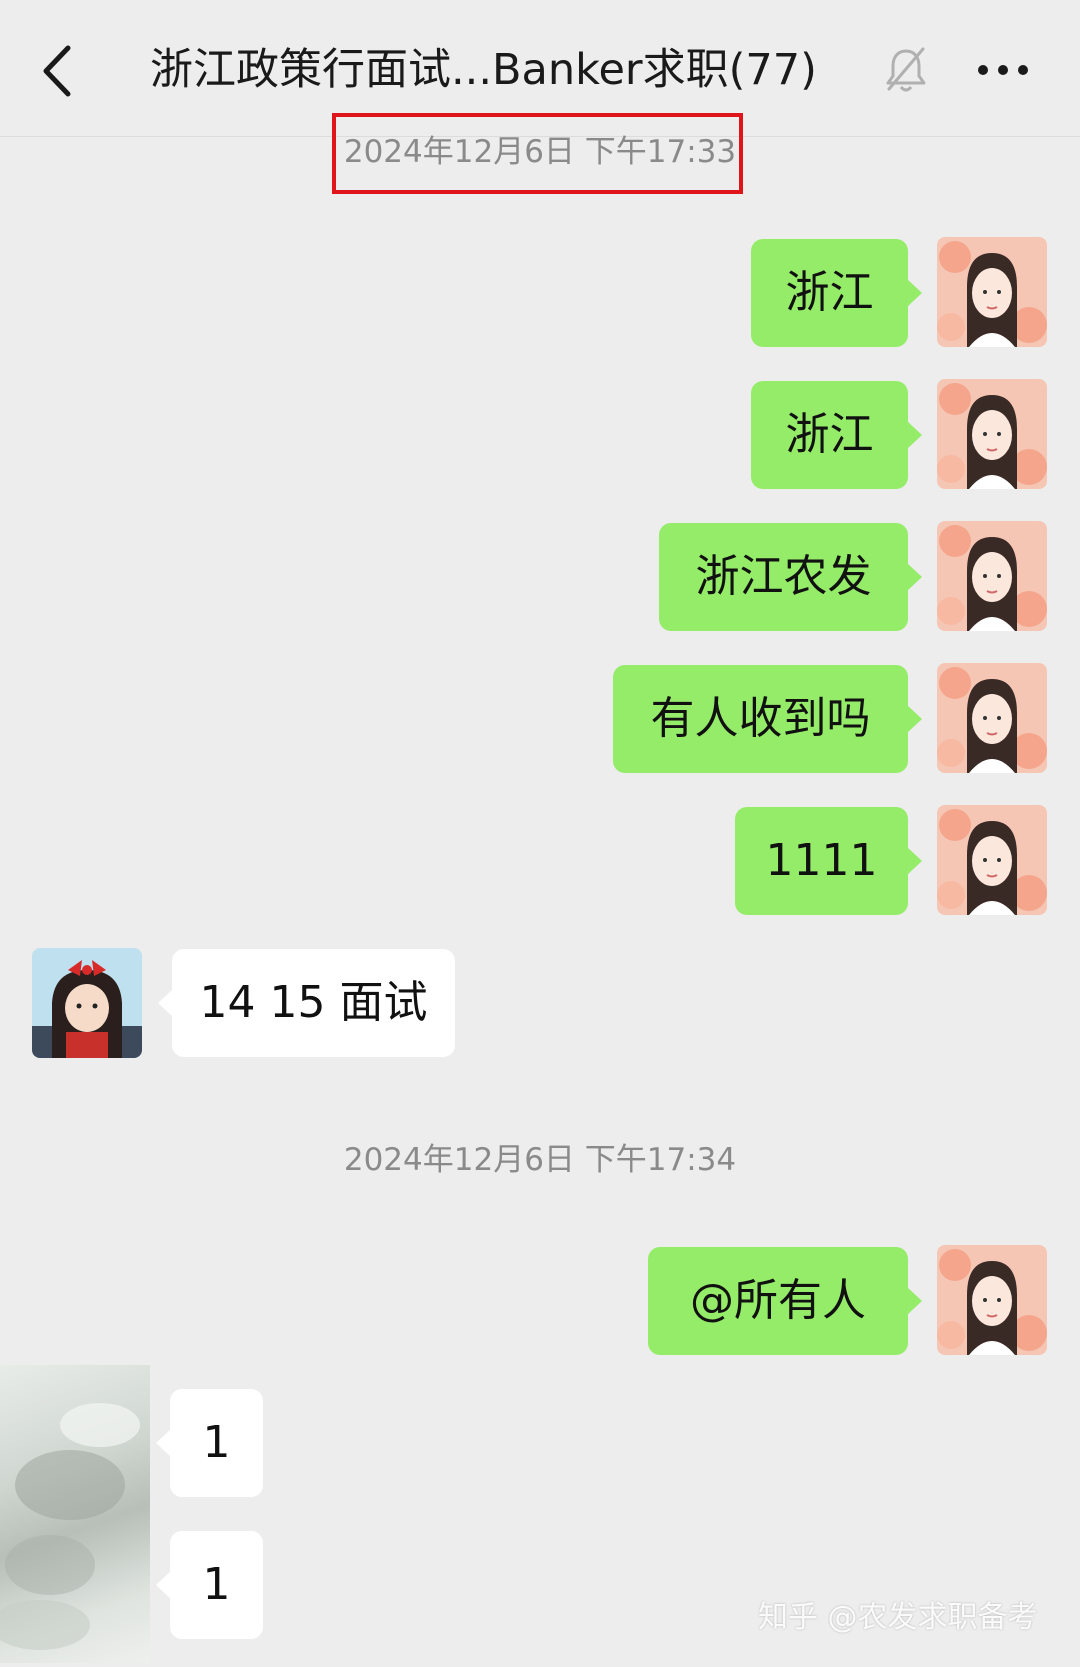 The width and height of the screenshot is (1080, 1667). I want to click on watermark: 知乎 @农发求职备考, so click(898, 1617).